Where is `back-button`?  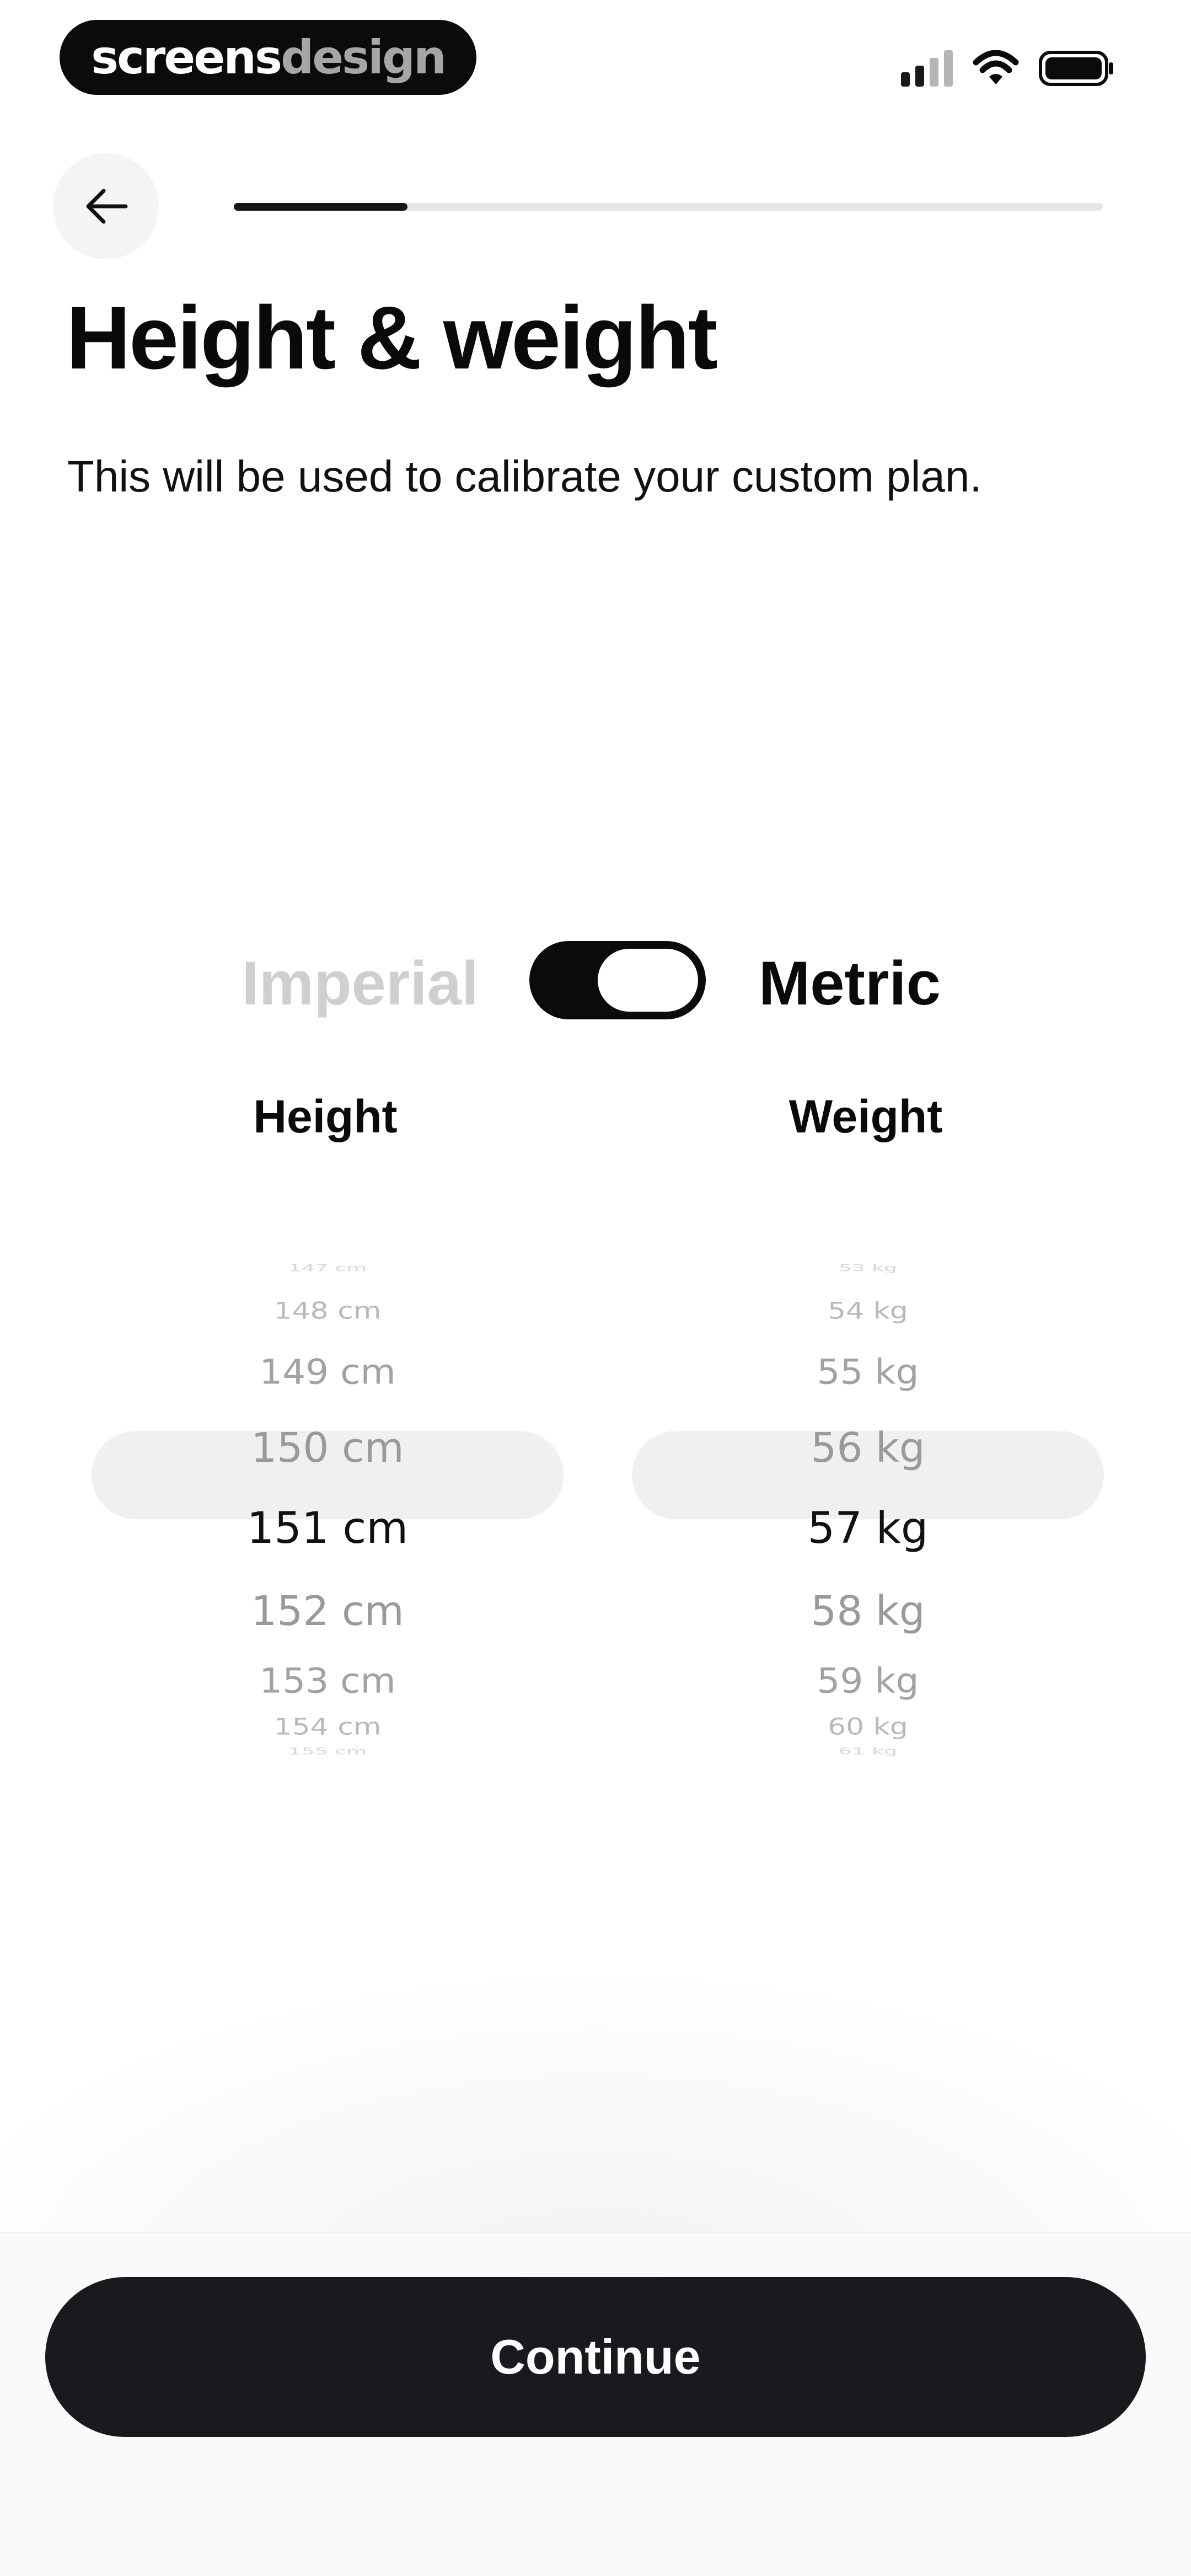 back-button is located at coordinates (106, 206).